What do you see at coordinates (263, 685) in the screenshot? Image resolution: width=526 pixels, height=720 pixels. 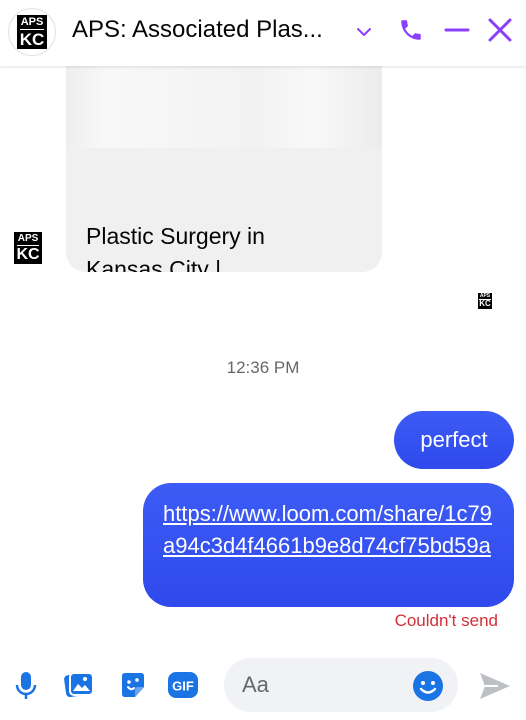 I see `message-composer: GIF` at bounding box center [263, 685].